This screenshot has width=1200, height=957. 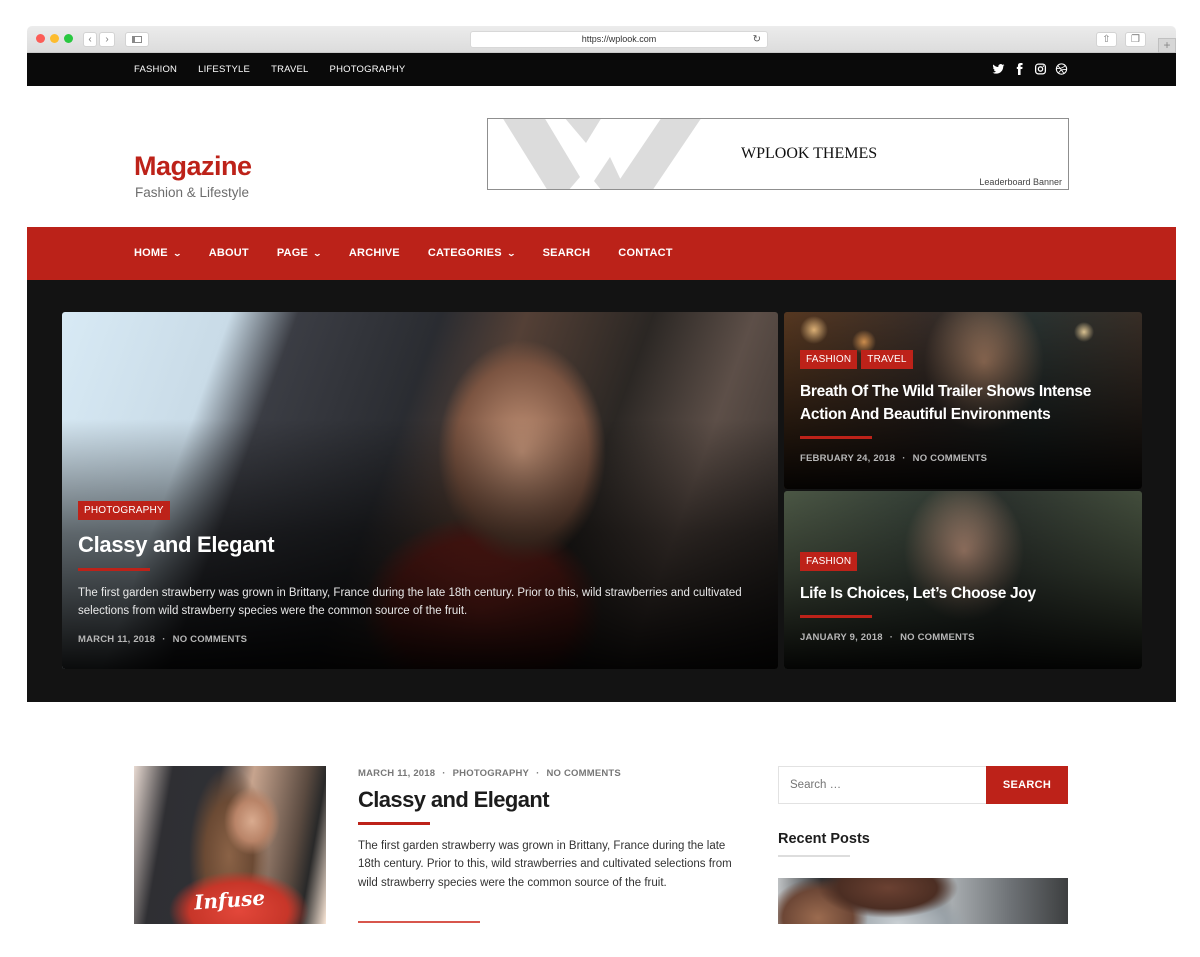 What do you see at coordinates (420, 639) in the screenshot?
I see `post-meta: MARCH 11, 2018 · NO COMMENTS` at bounding box center [420, 639].